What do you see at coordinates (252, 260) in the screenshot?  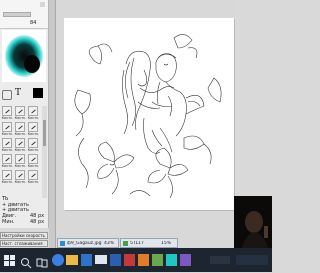 I see `clock` at bounding box center [252, 260].